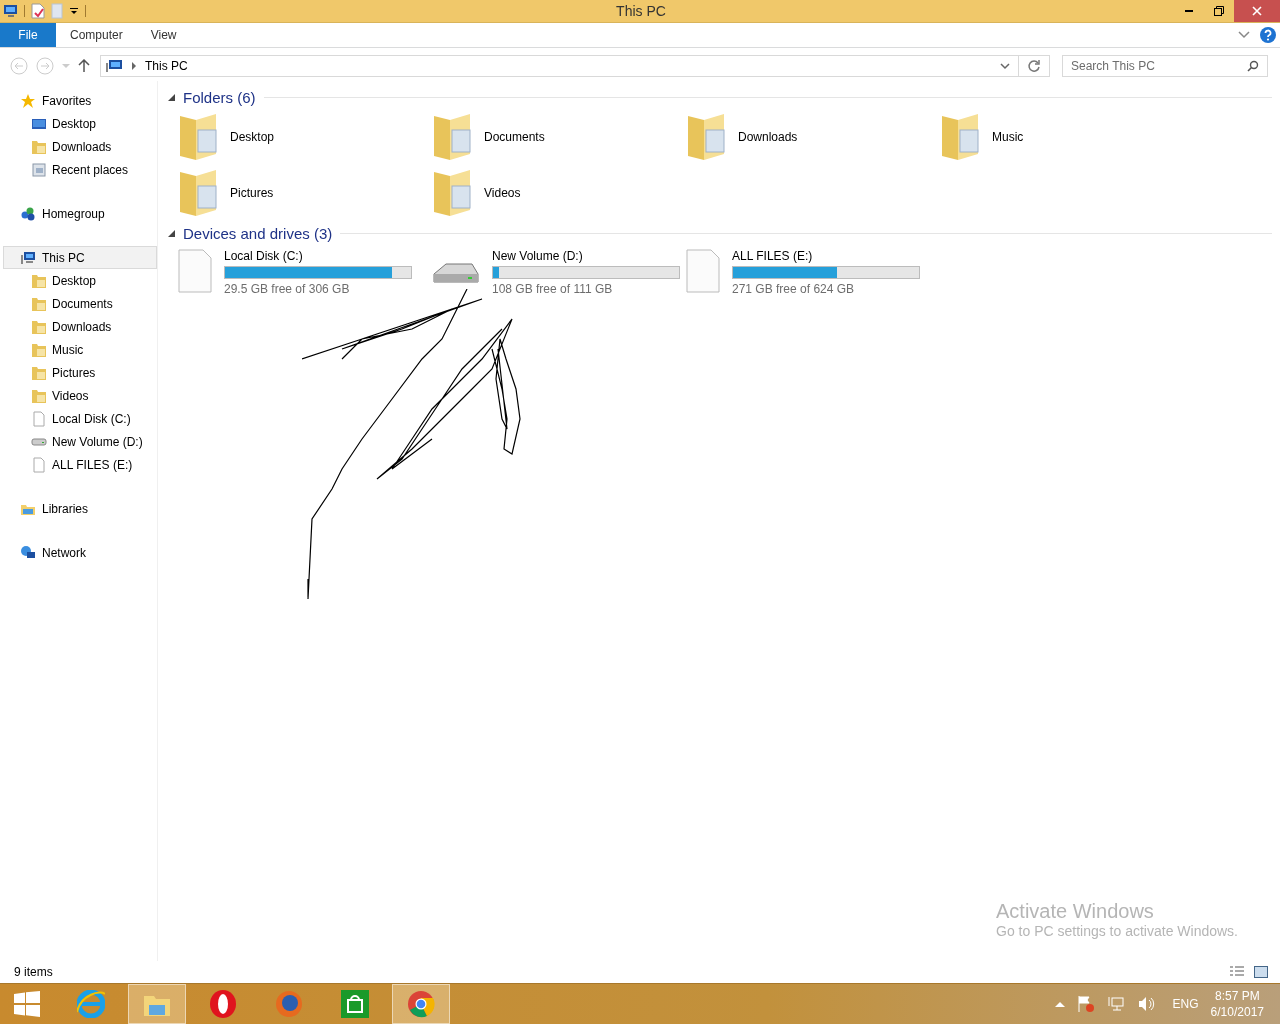 The width and height of the screenshot is (1280, 1024). What do you see at coordinates (553, 289) in the screenshot?
I see `free-space: 108 GB free of 111 GB` at bounding box center [553, 289].